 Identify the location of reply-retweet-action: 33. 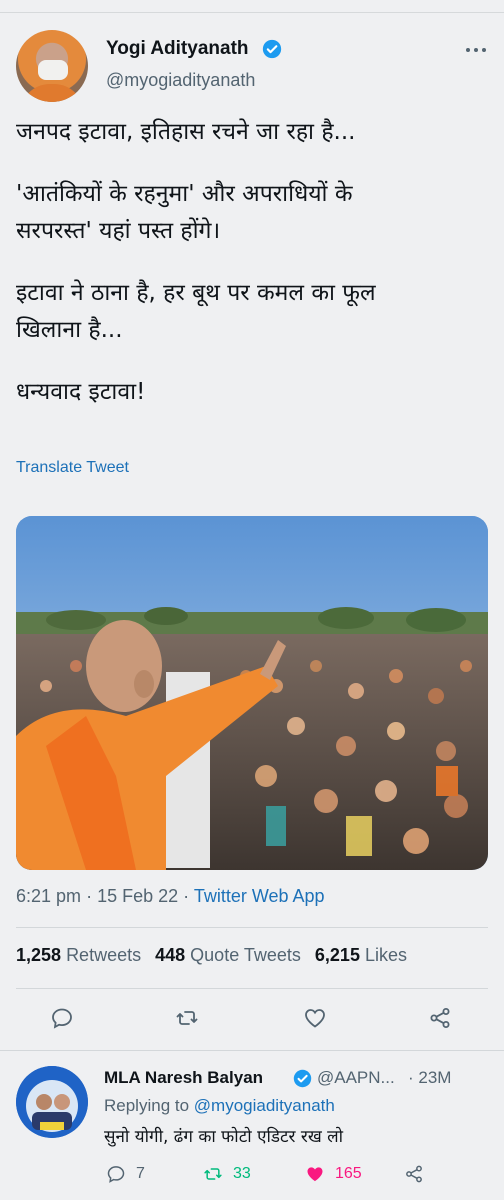
(227, 1174).